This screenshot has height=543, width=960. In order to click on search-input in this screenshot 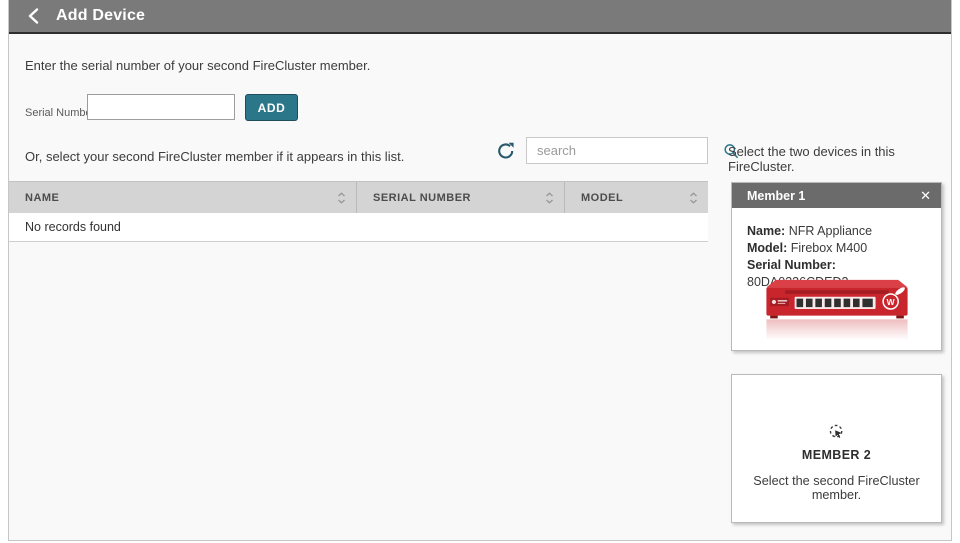, I will do `click(625, 150)`.